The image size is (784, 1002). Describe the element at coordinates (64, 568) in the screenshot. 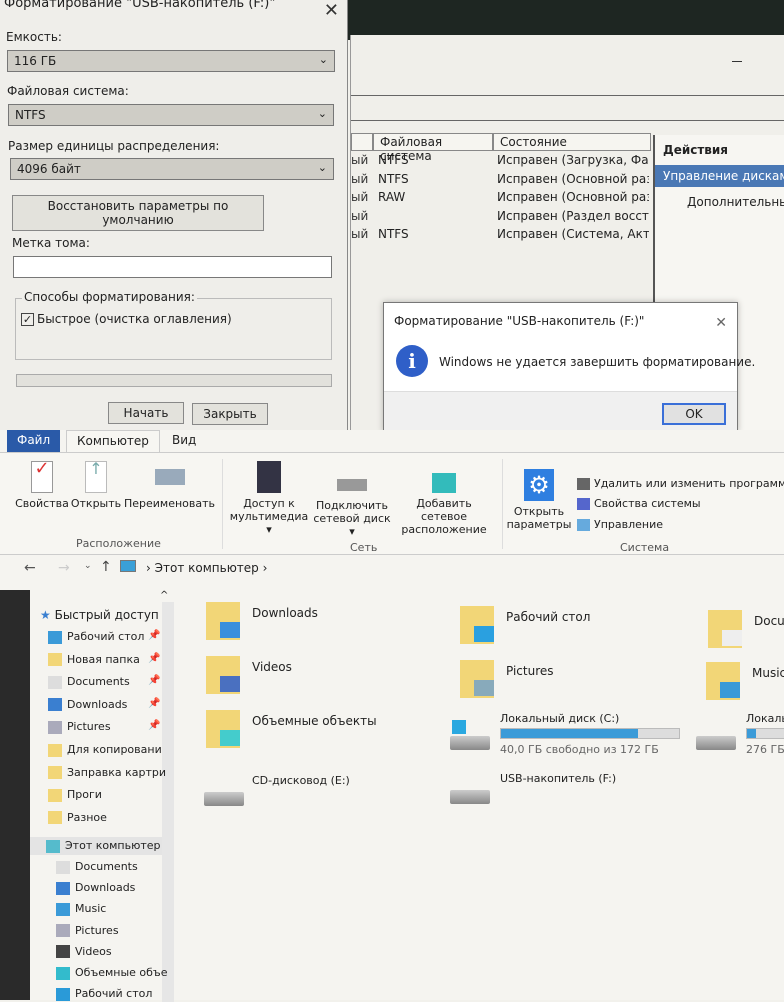

I see `forward-button: →` at that location.